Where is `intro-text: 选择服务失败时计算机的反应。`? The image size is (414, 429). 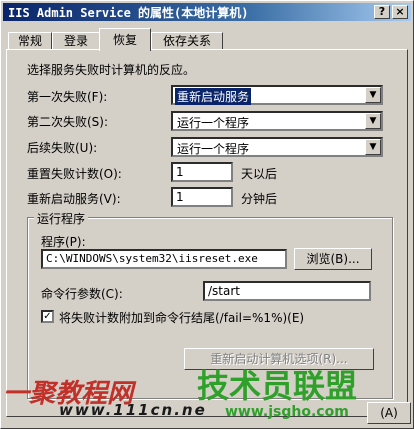 intro-text: 选择服务失败时计算机的反应。 is located at coordinates (111, 70).